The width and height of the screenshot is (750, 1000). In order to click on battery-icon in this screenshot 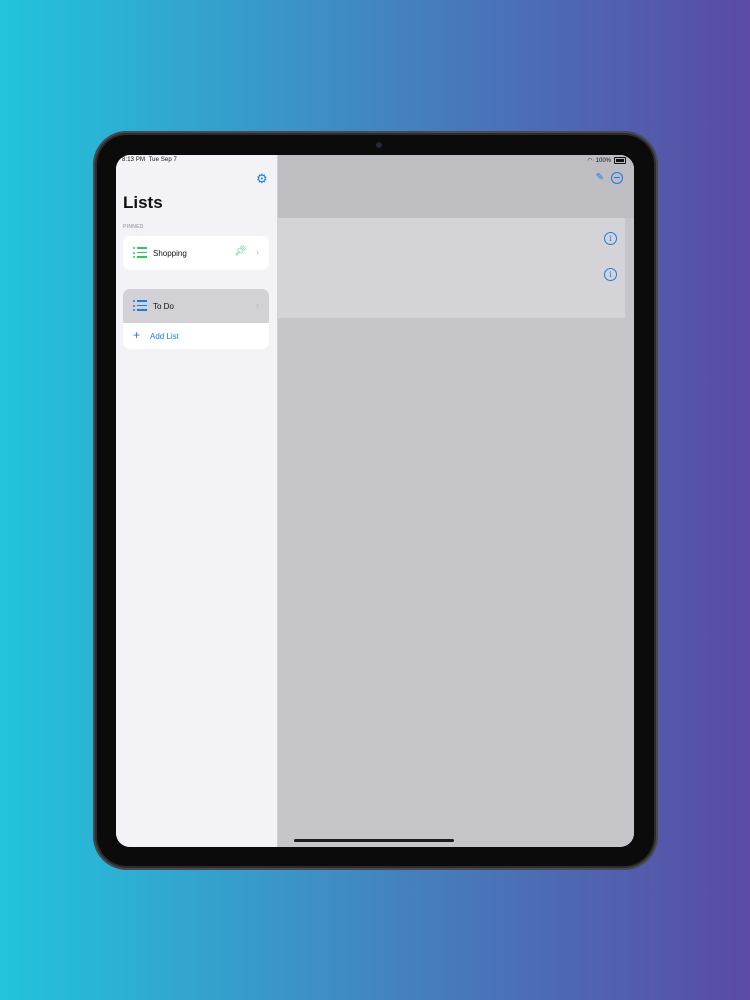, I will do `click(620, 160)`.